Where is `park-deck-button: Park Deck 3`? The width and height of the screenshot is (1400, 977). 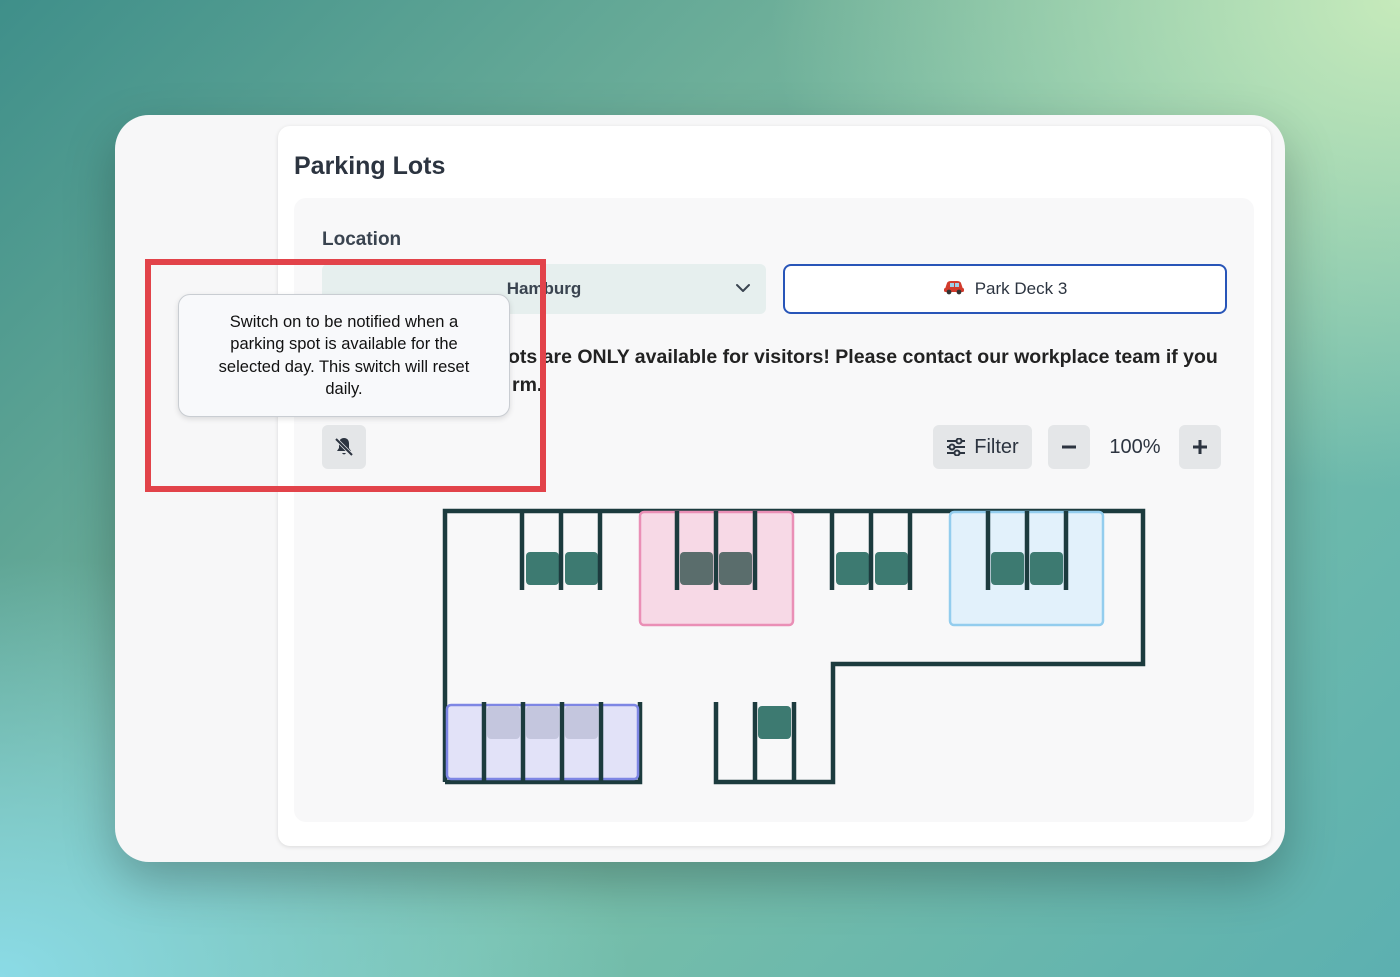
park-deck-button: Park Deck 3 is located at coordinates (1005, 289).